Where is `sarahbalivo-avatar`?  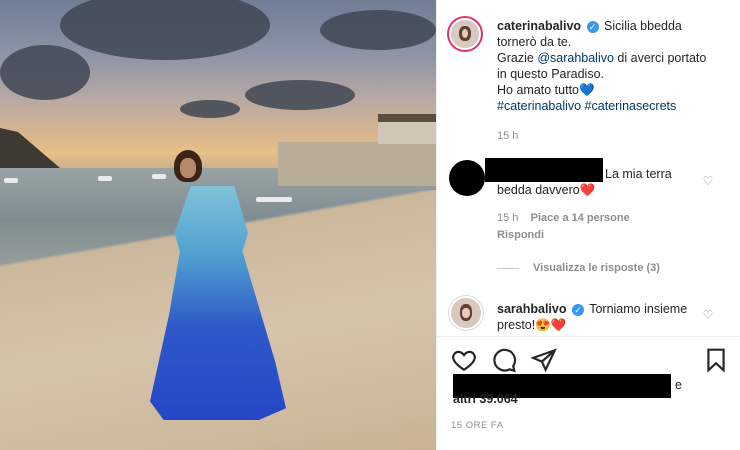
sarahbalivo-avatar is located at coordinates (466, 313).